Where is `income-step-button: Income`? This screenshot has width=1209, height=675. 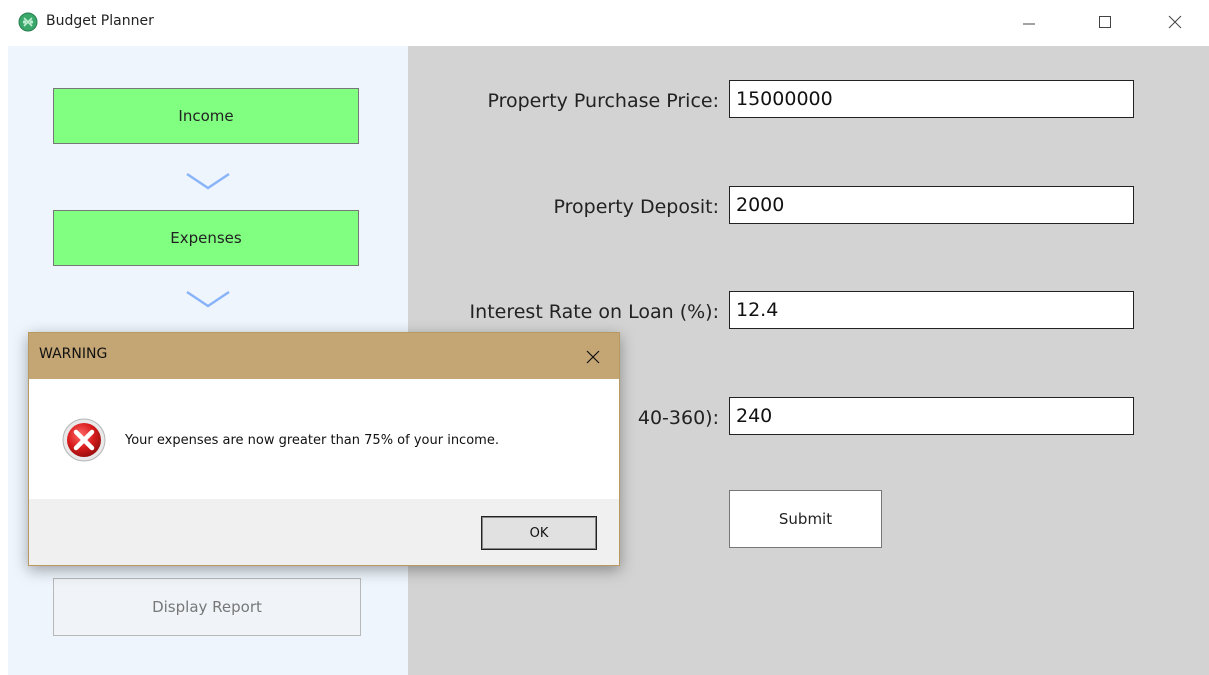 income-step-button: Income is located at coordinates (206, 116).